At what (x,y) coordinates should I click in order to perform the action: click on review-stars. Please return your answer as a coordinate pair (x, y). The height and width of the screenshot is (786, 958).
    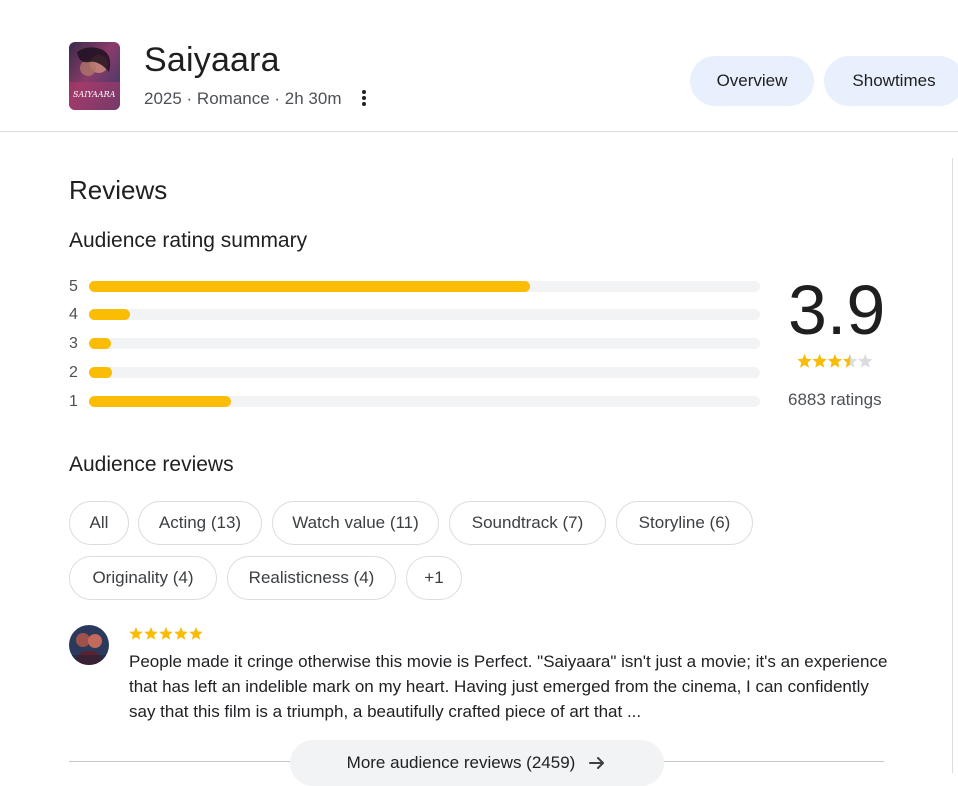
    Looking at the image, I should click on (167, 635).